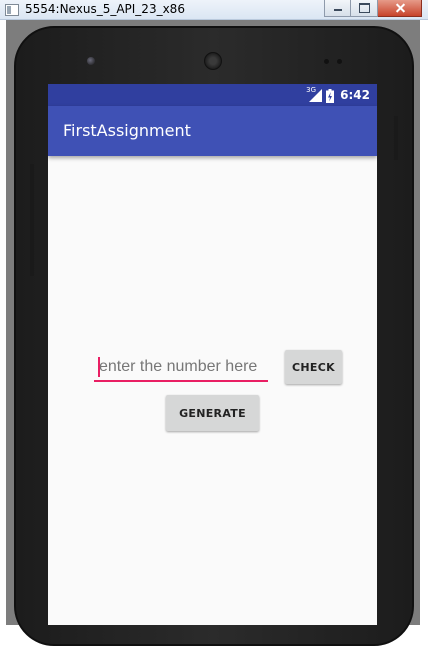  What do you see at coordinates (313, 367) in the screenshot?
I see `check-button: CHECK` at bounding box center [313, 367].